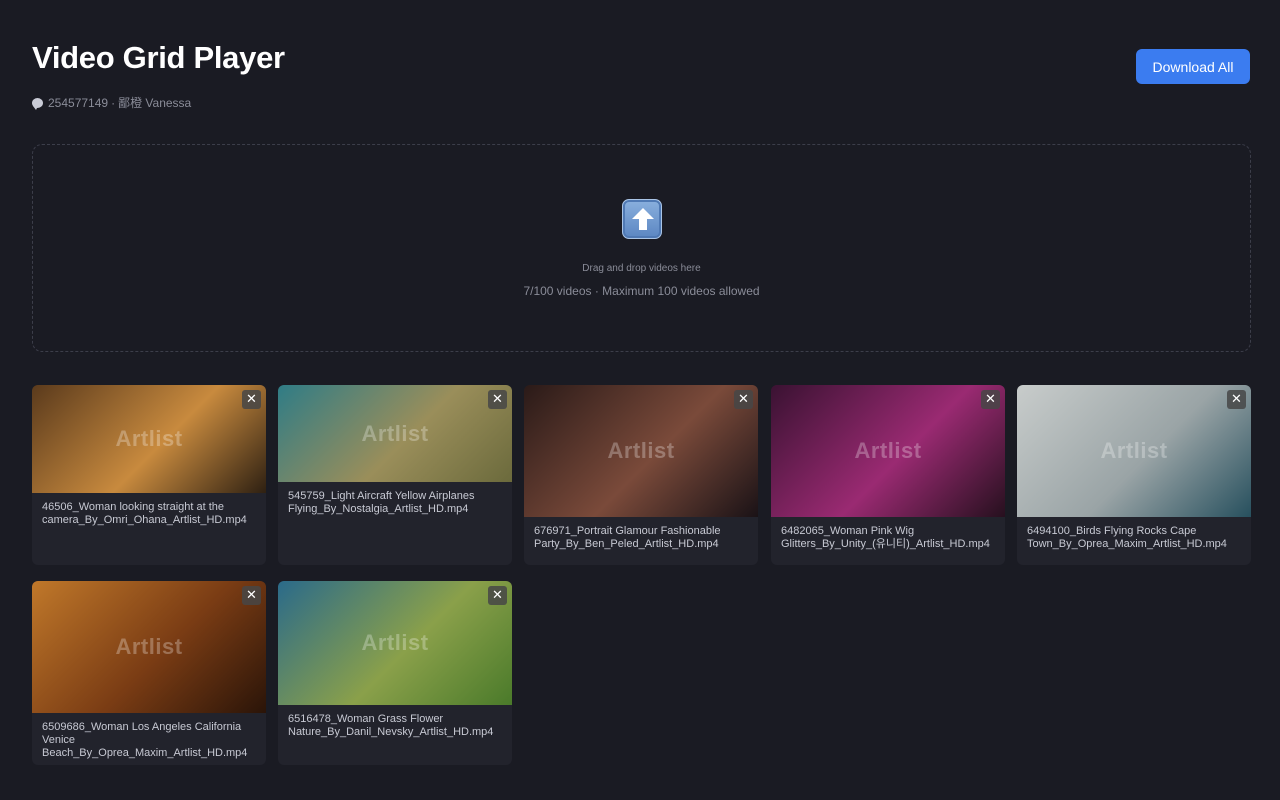 This screenshot has width=1280, height=800. Describe the element at coordinates (158, 57) in the screenshot. I see `page-title: Video Grid Player` at that location.